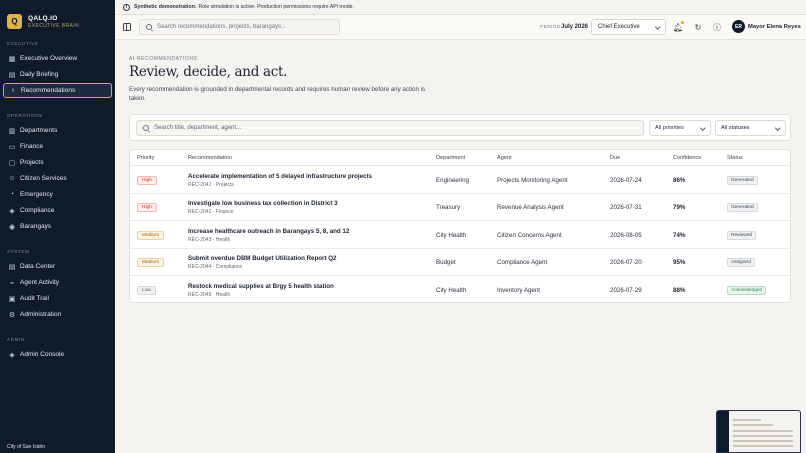 The width and height of the screenshot is (806, 453). I want to click on department-cell: City Health, so click(451, 235).